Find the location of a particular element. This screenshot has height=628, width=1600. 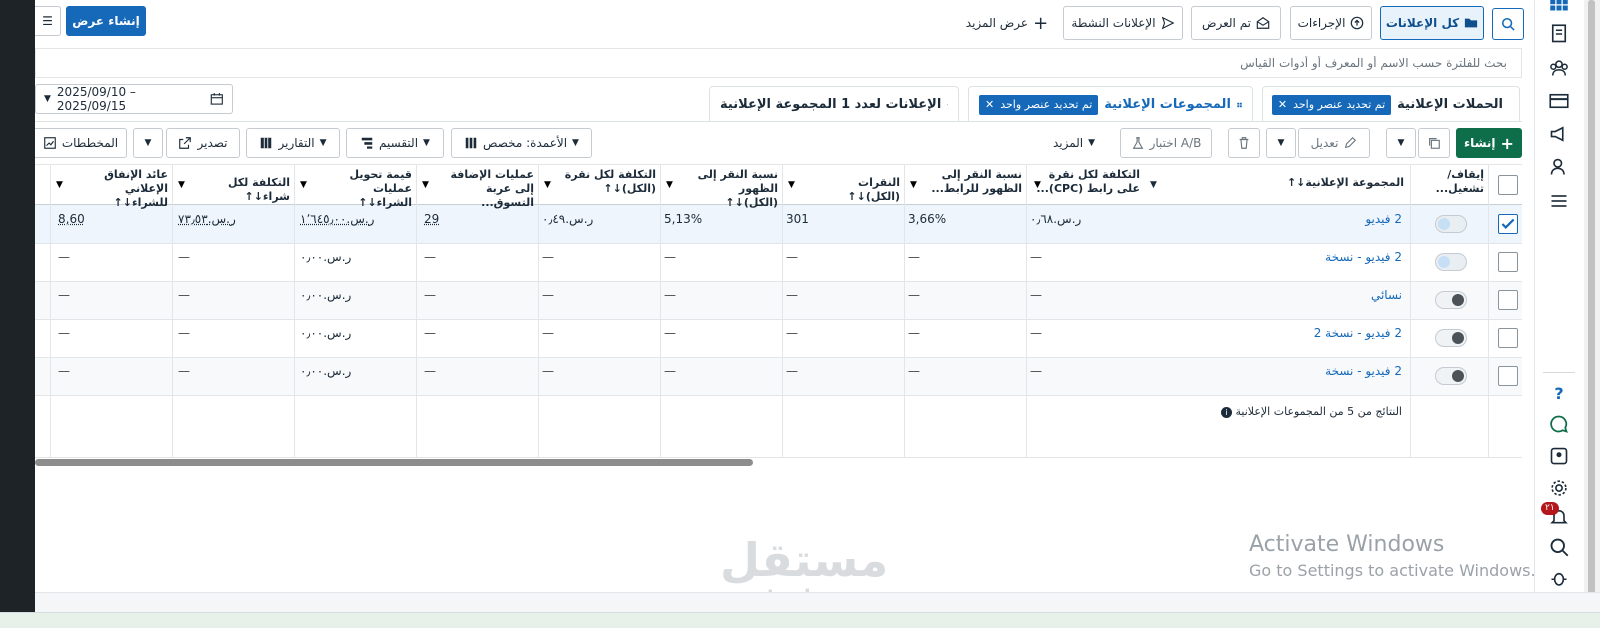

ab-test-button: اختبار A/B is located at coordinates (1166, 143).